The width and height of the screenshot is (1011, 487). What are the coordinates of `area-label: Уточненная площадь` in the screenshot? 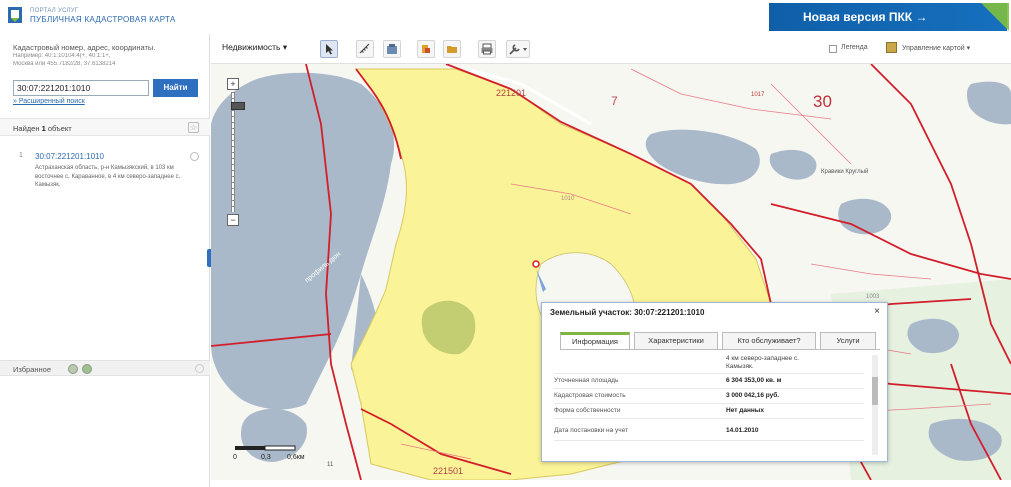 It's located at (586, 380).